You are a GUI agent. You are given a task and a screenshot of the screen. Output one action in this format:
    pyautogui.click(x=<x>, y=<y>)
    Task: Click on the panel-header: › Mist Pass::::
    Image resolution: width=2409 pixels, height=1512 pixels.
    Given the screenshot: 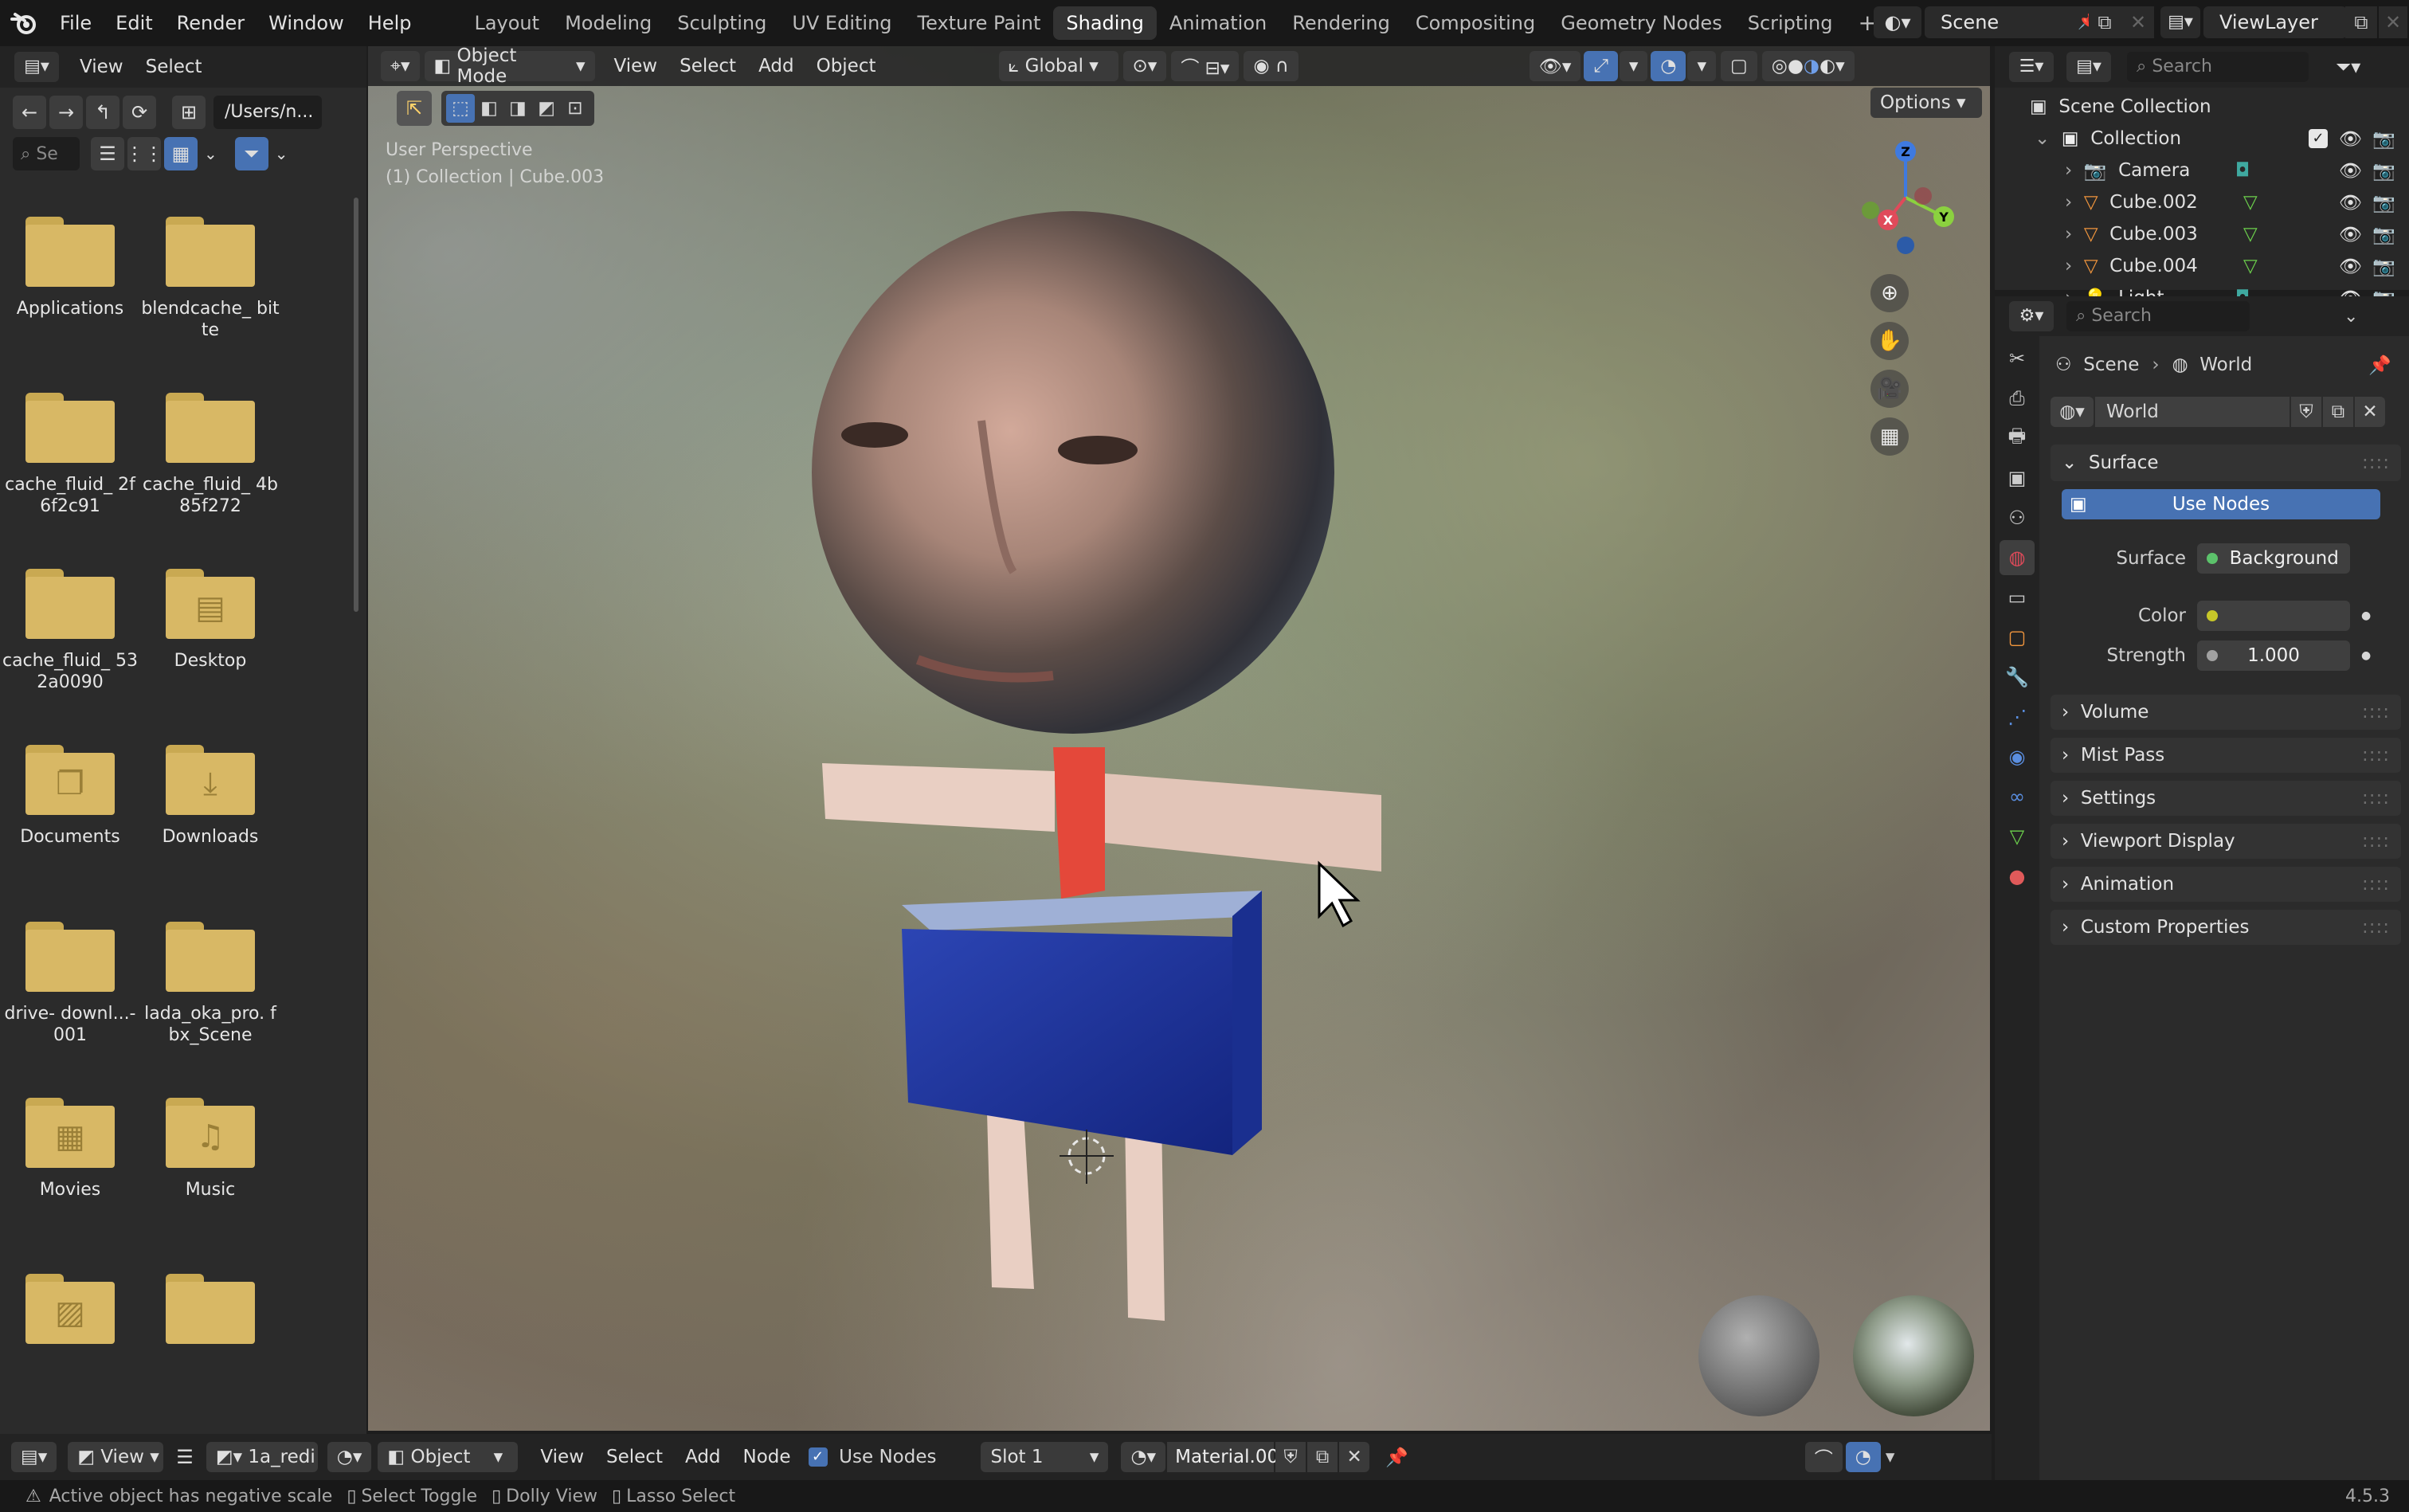 What is the action you would take?
    pyautogui.click(x=2226, y=756)
    